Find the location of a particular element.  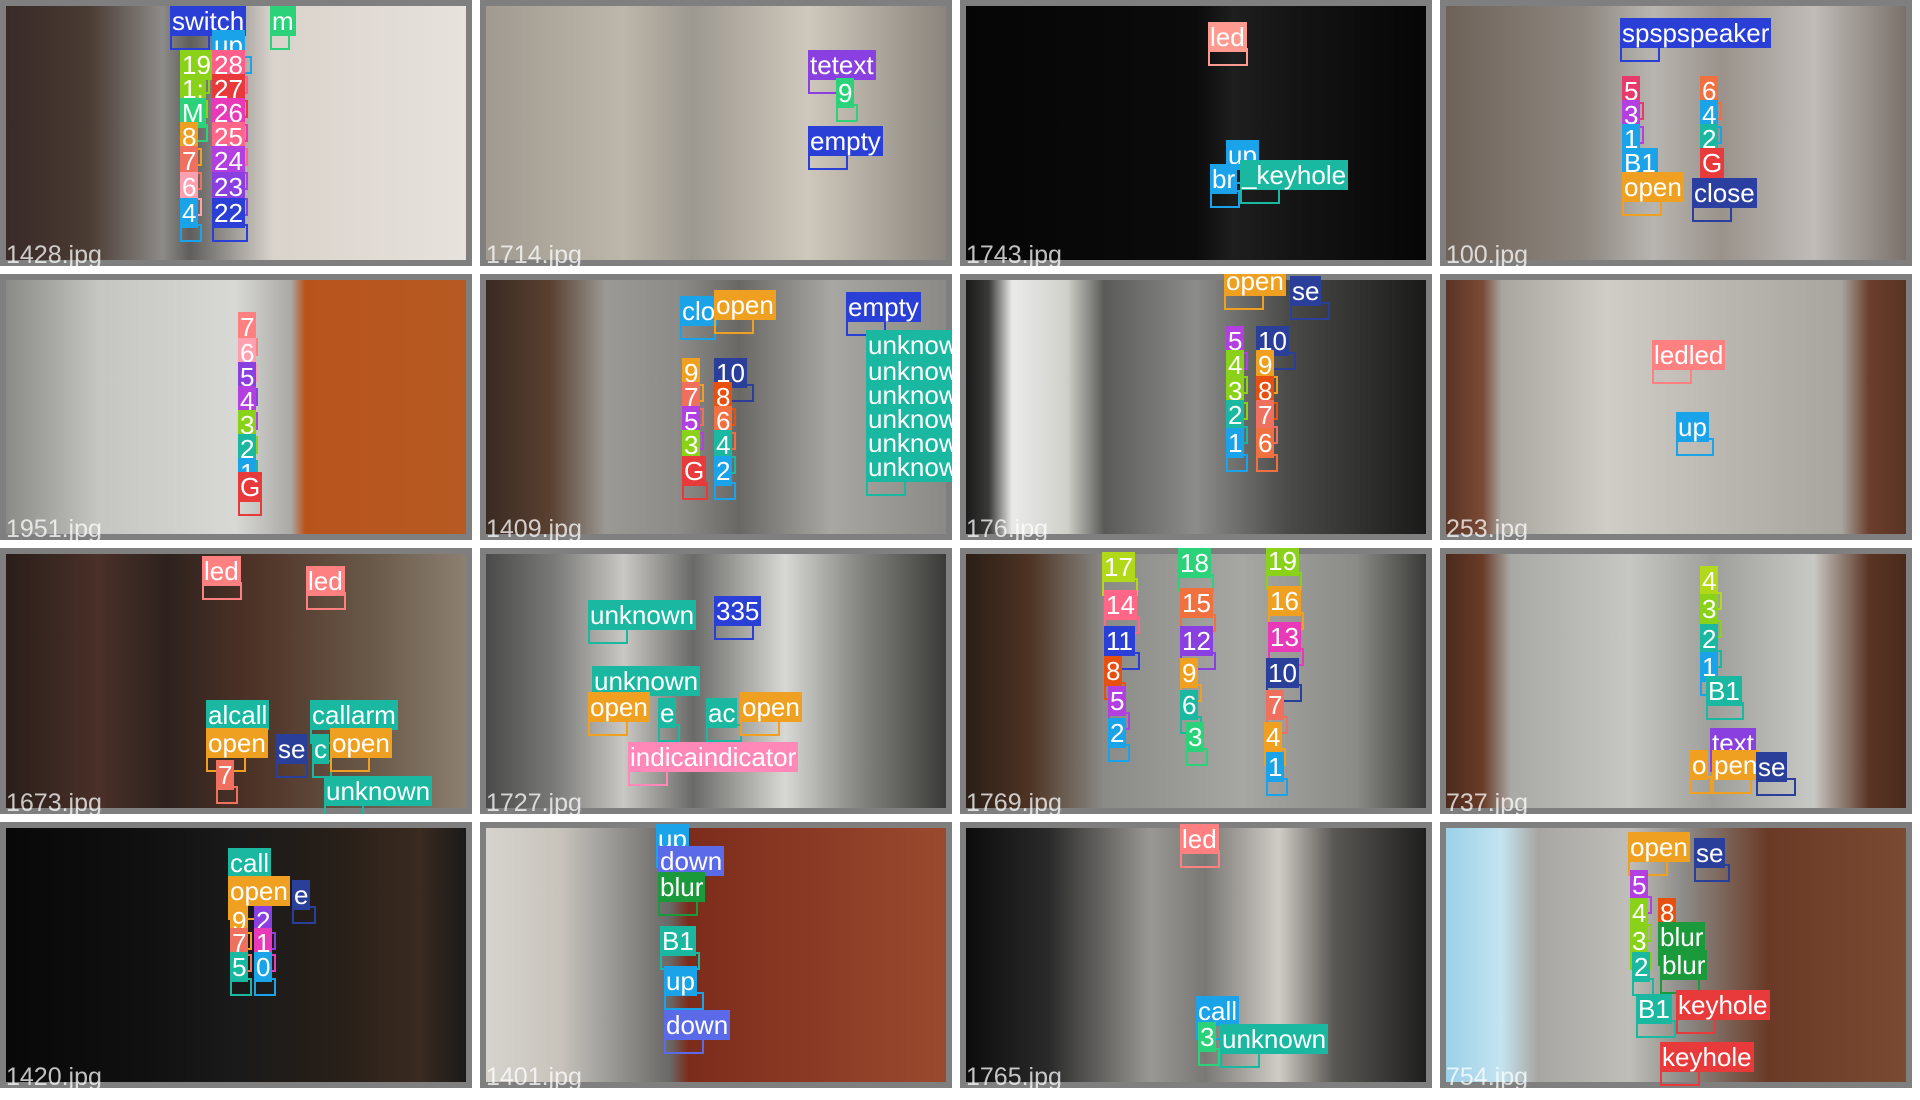

image-filename: 1428.jpg is located at coordinates (54, 253).